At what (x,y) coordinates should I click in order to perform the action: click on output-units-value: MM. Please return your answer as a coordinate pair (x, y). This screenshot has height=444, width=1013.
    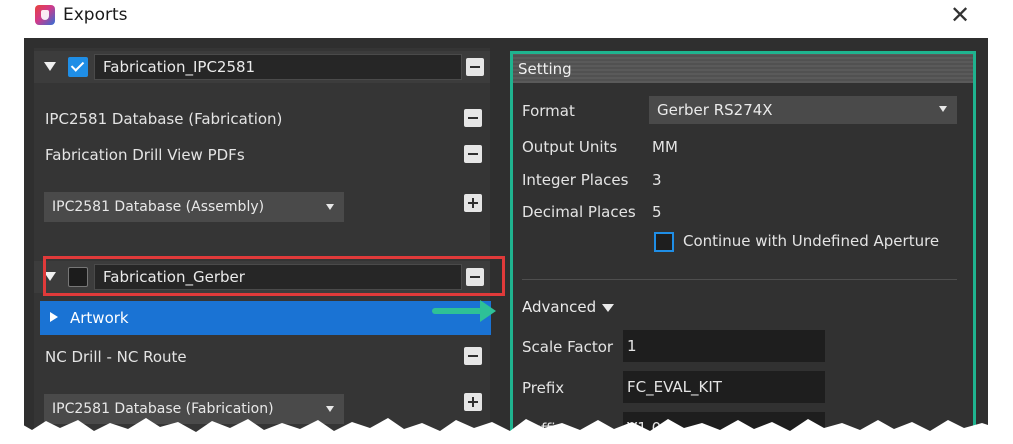
    Looking at the image, I should click on (665, 147).